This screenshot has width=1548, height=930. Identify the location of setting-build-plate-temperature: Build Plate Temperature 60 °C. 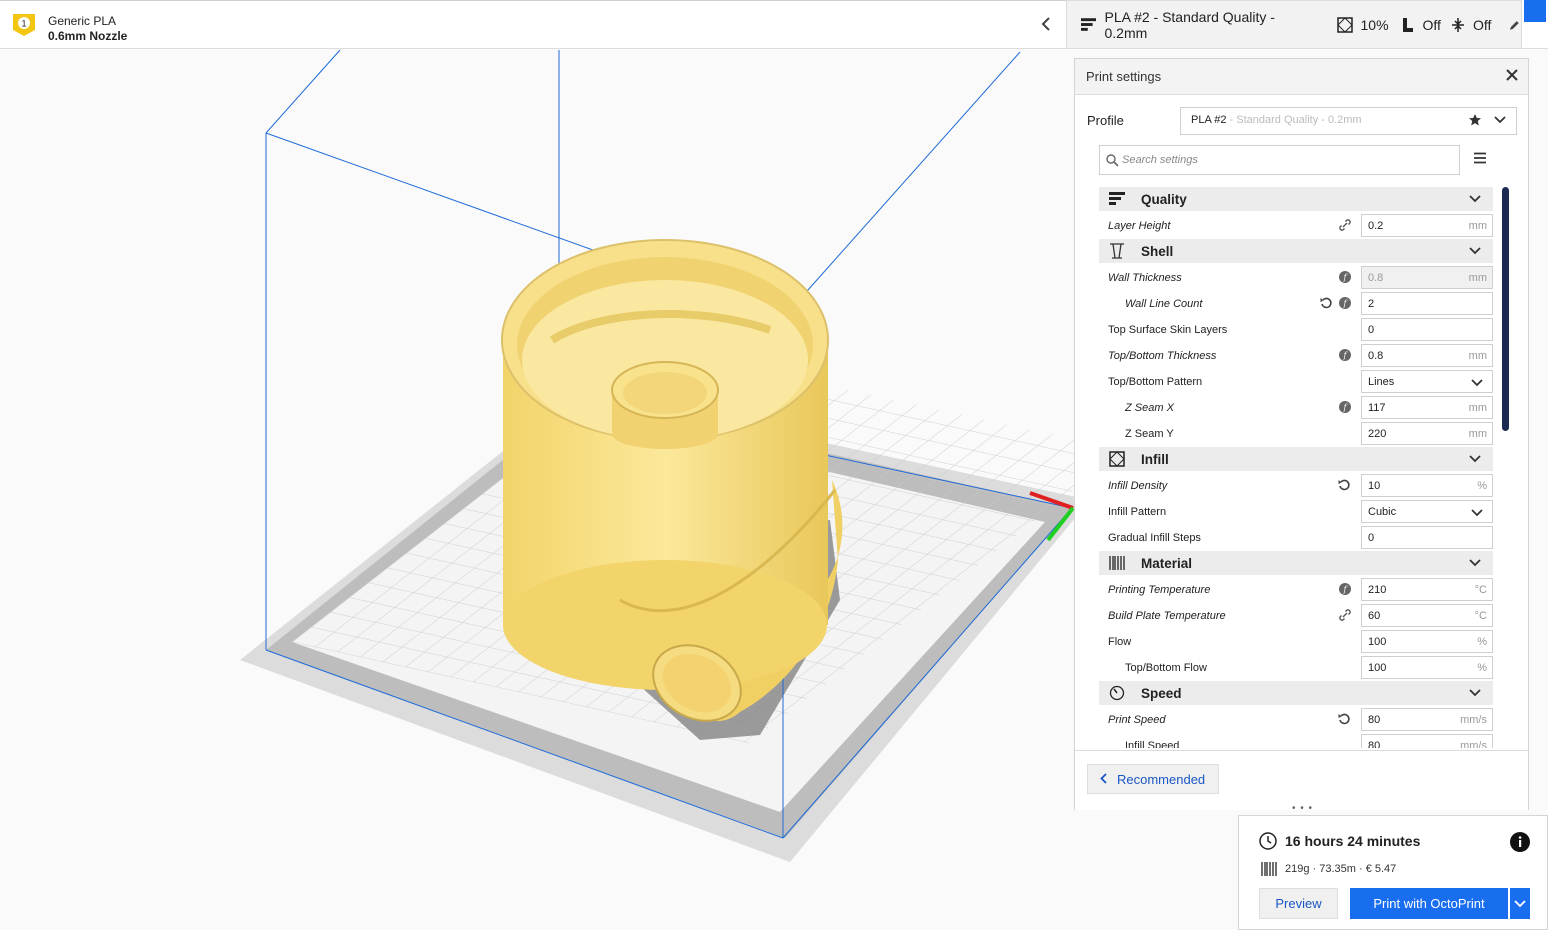
(1296, 616).